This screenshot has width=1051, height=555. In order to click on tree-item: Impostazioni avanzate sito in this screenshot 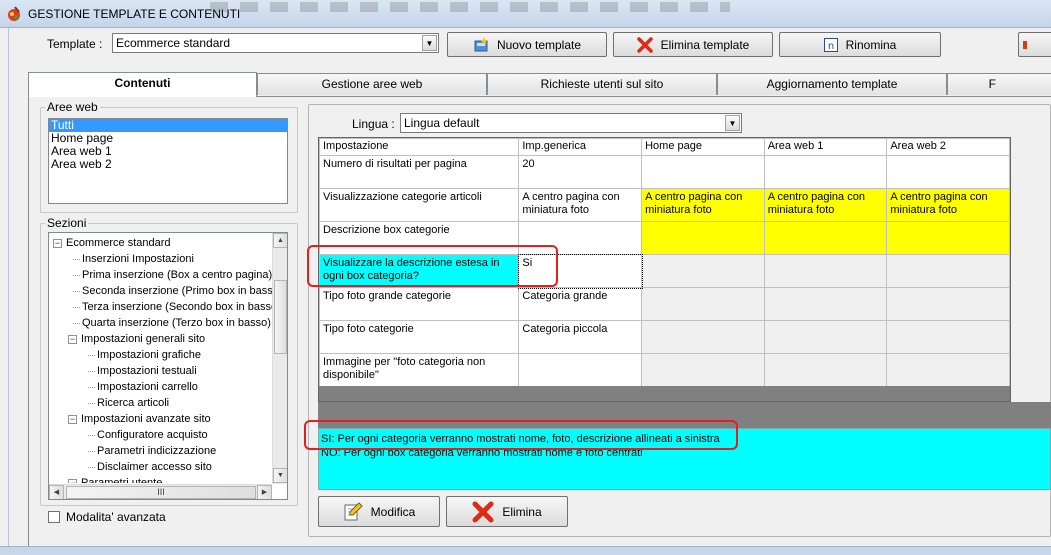, I will do `click(146, 419)`.